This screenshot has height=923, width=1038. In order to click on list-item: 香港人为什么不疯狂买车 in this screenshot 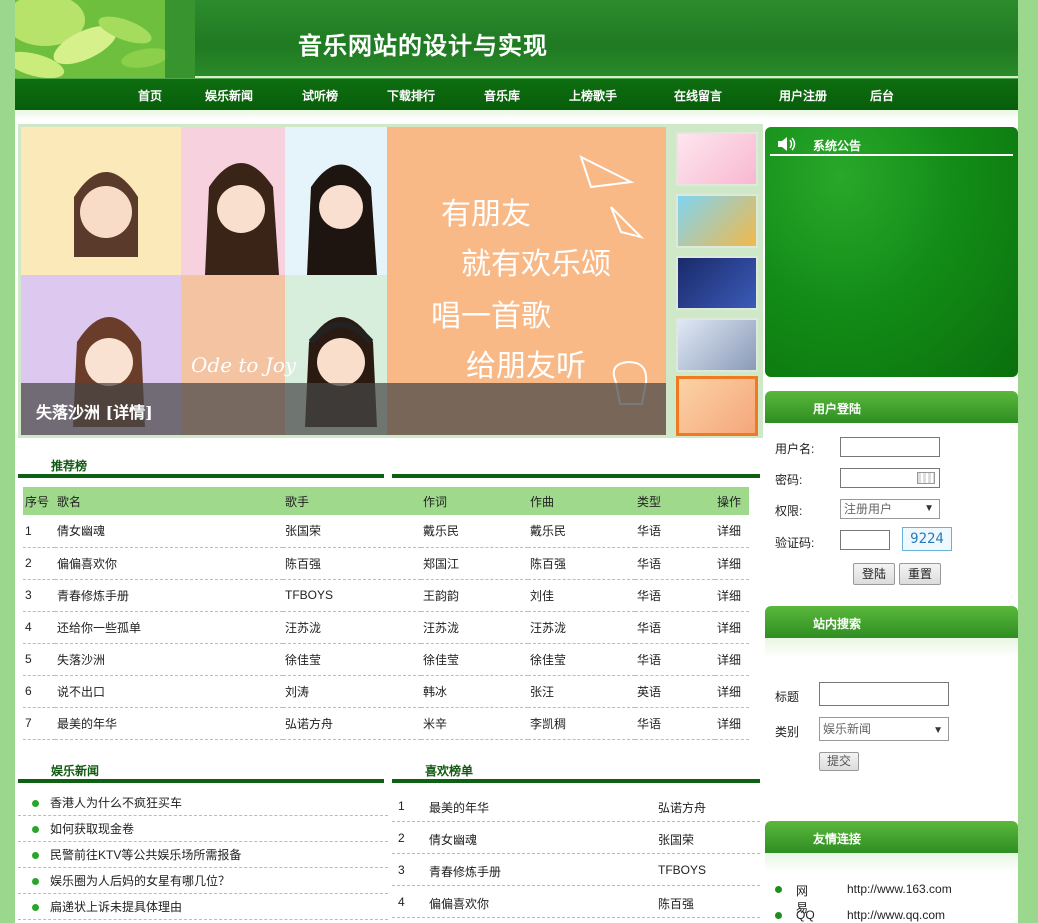, I will do `click(203, 803)`.